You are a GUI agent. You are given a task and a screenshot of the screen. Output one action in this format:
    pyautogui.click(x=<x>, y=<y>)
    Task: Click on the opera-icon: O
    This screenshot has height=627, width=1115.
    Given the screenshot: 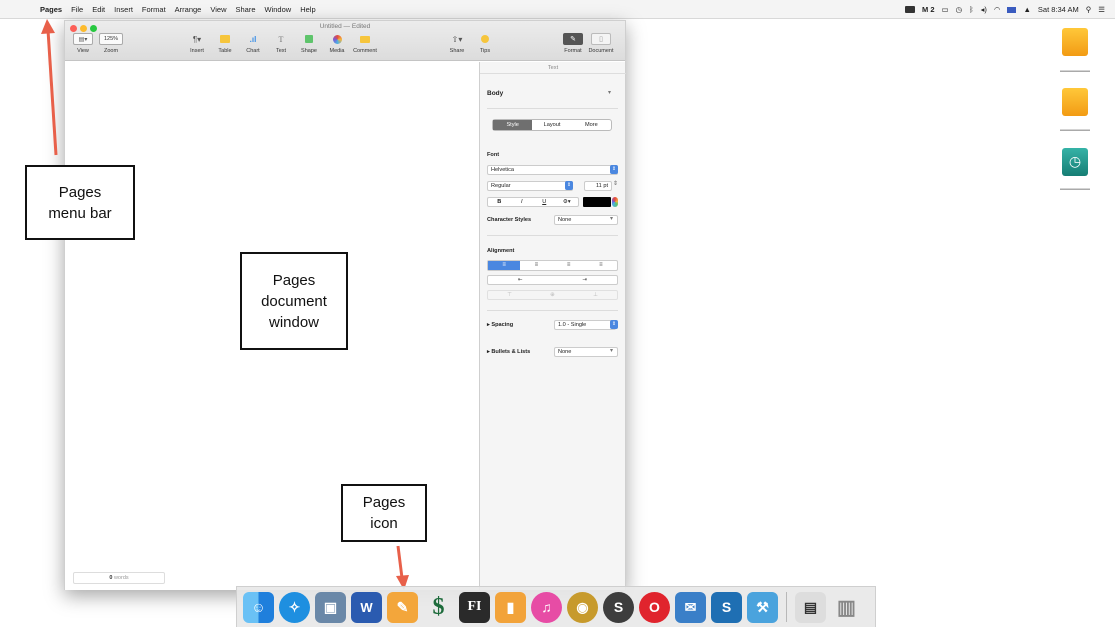 What is the action you would take?
    pyautogui.click(x=654, y=607)
    